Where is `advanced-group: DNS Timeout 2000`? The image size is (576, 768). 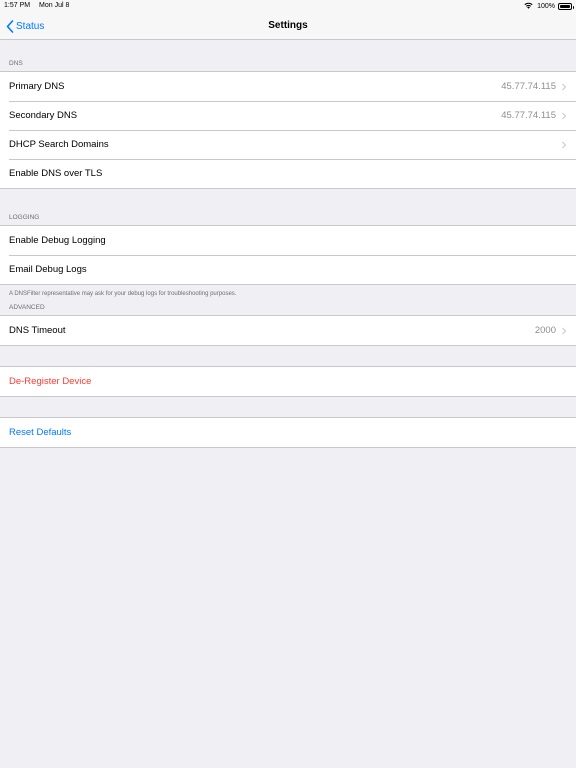
advanced-group: DNS Timeout 2000 is located at coordinates (288, 330).